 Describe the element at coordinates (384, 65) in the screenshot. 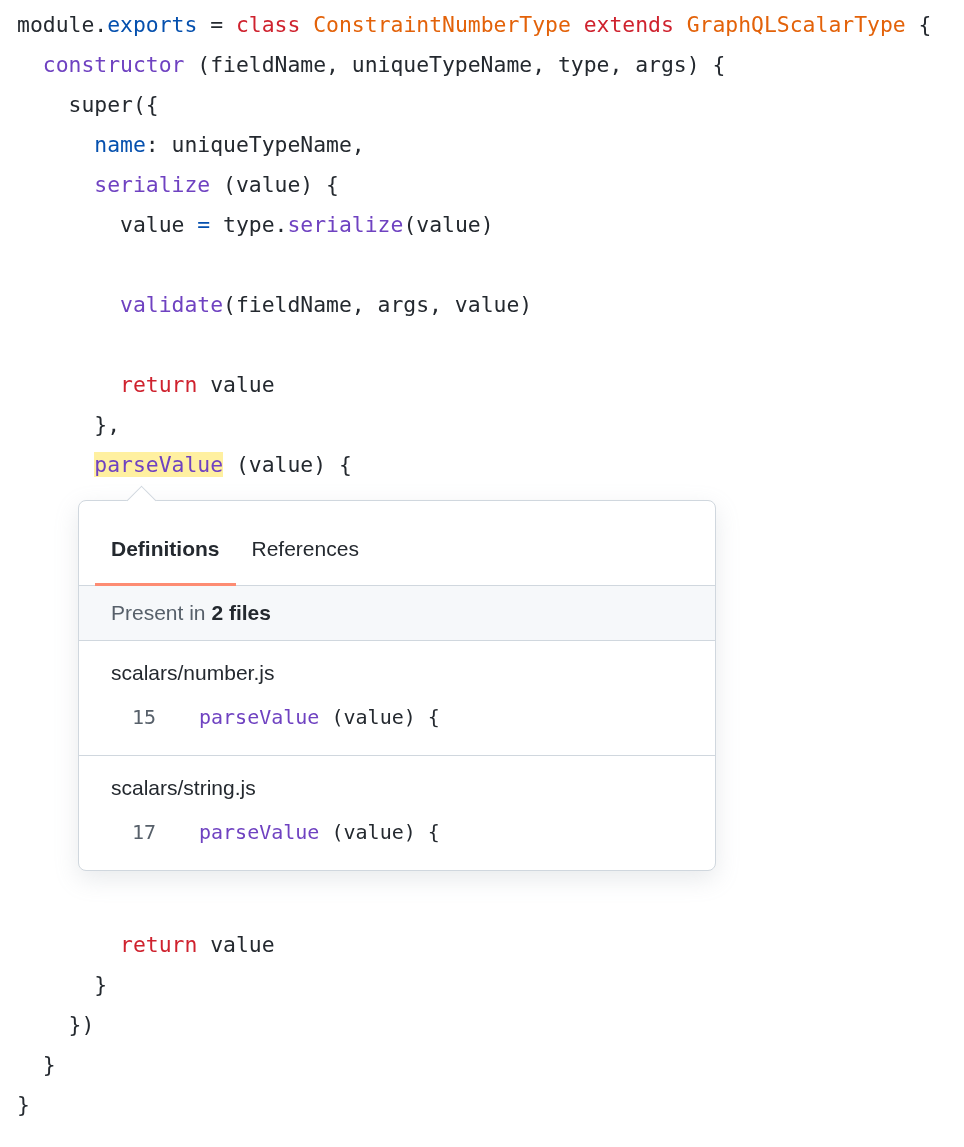

I see `code-line: constructor (fieldName, uniqueTypeName, type, args) {` at that location.